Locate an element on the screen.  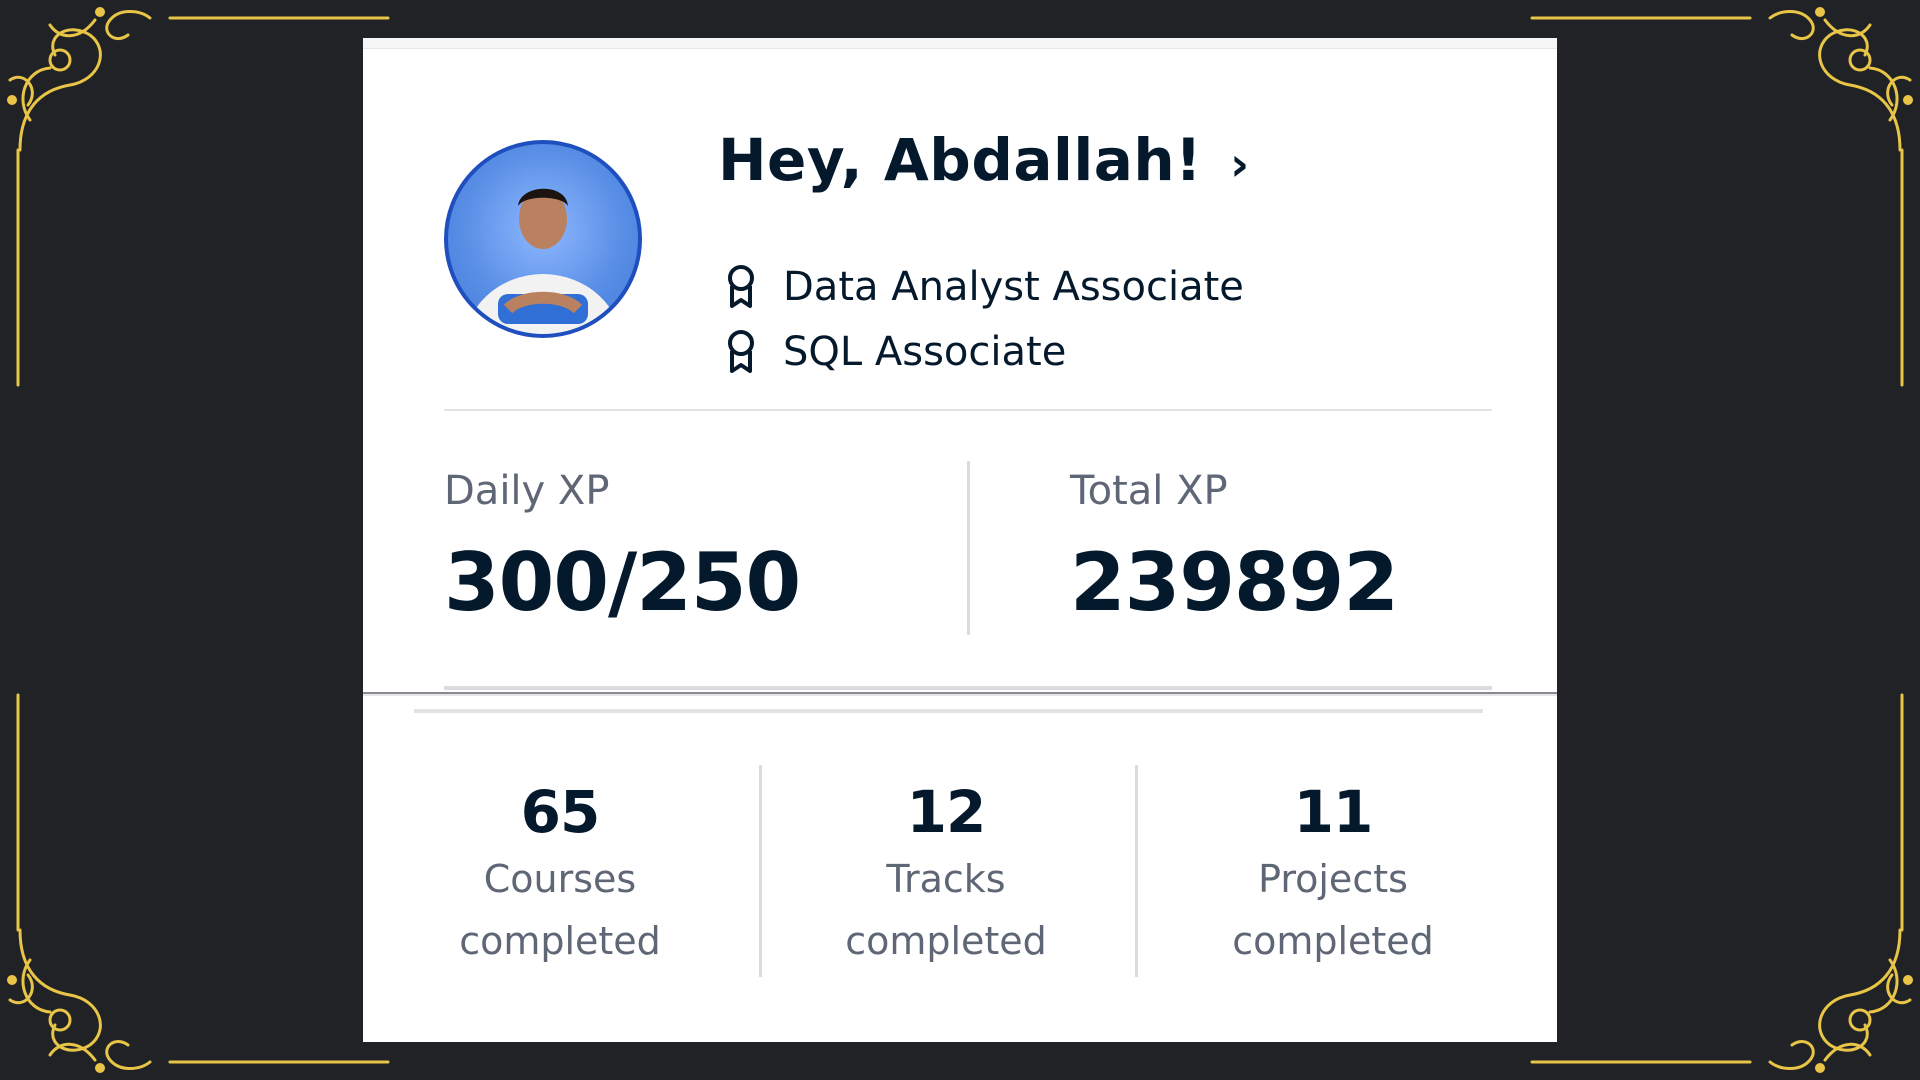
xp-divider is located at coordinates (968, 548).